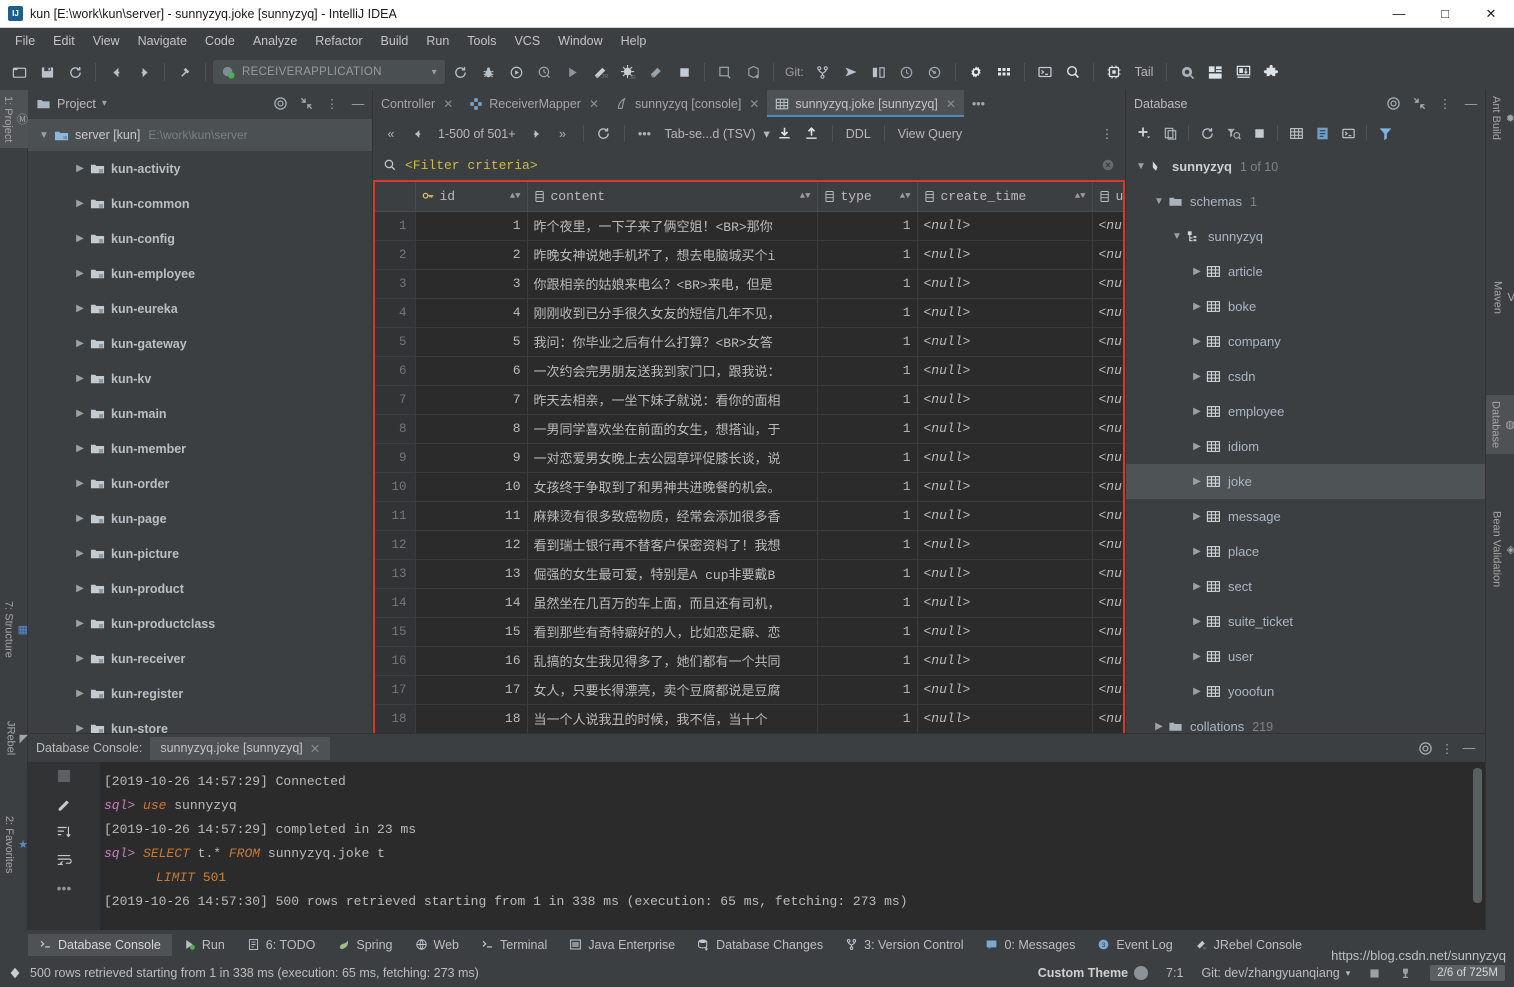  What do you see at coordinates (645, 134) in the screenshot?
I see `more-options-icon: •••` at bounding box center [645, 134].